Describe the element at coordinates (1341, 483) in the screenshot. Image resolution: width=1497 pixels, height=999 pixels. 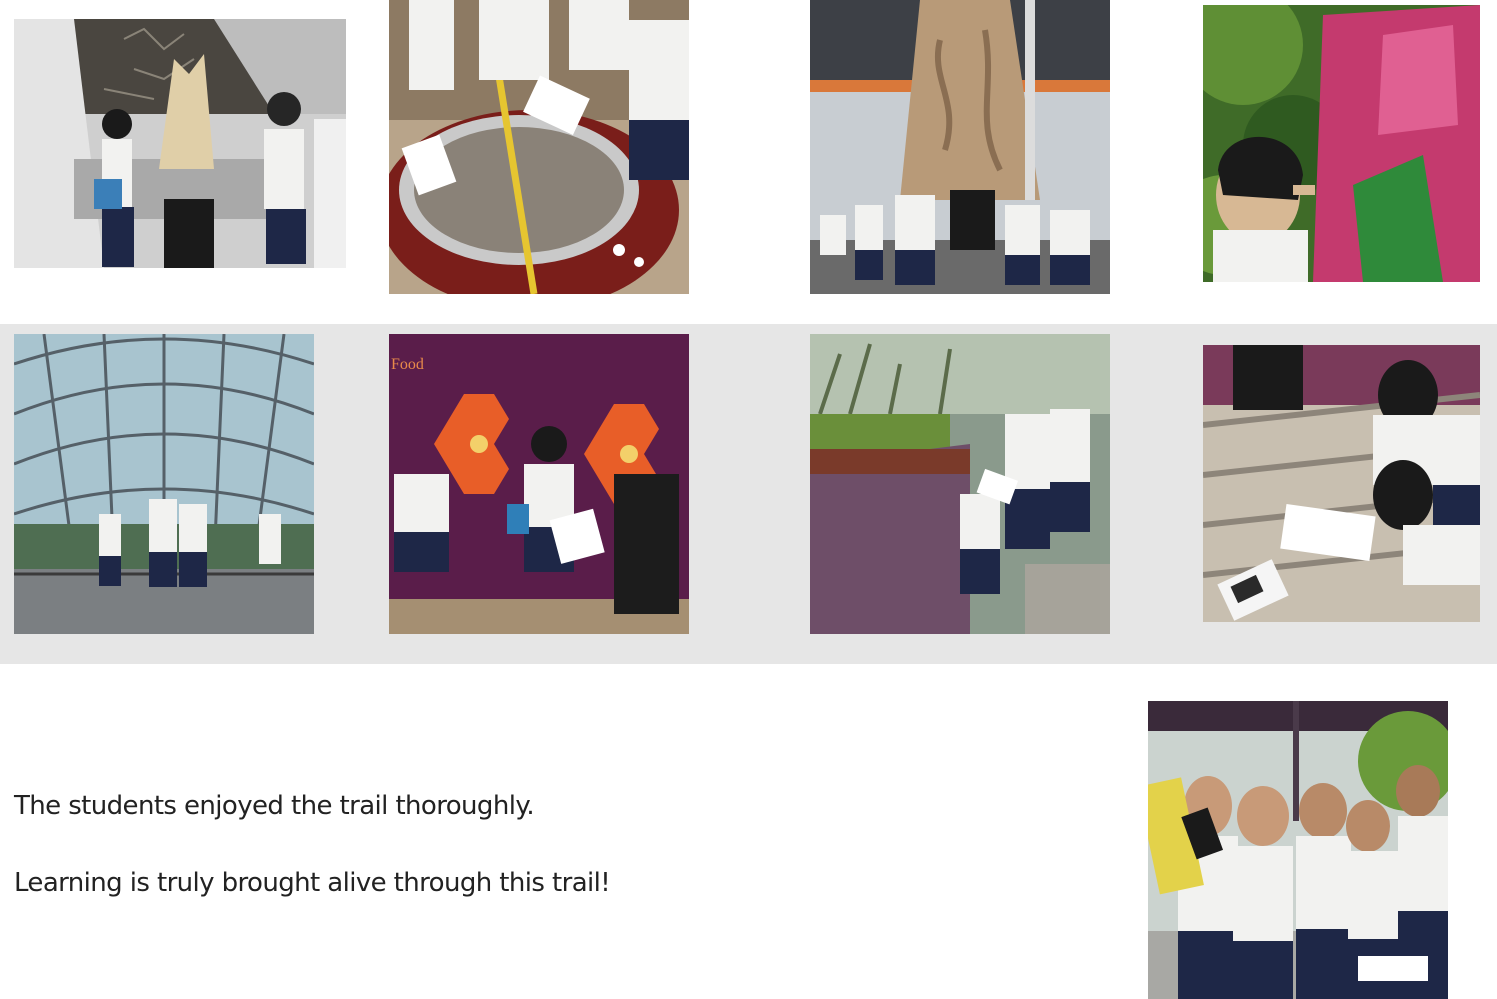
I see `photo-steps-clipboards` at that location.